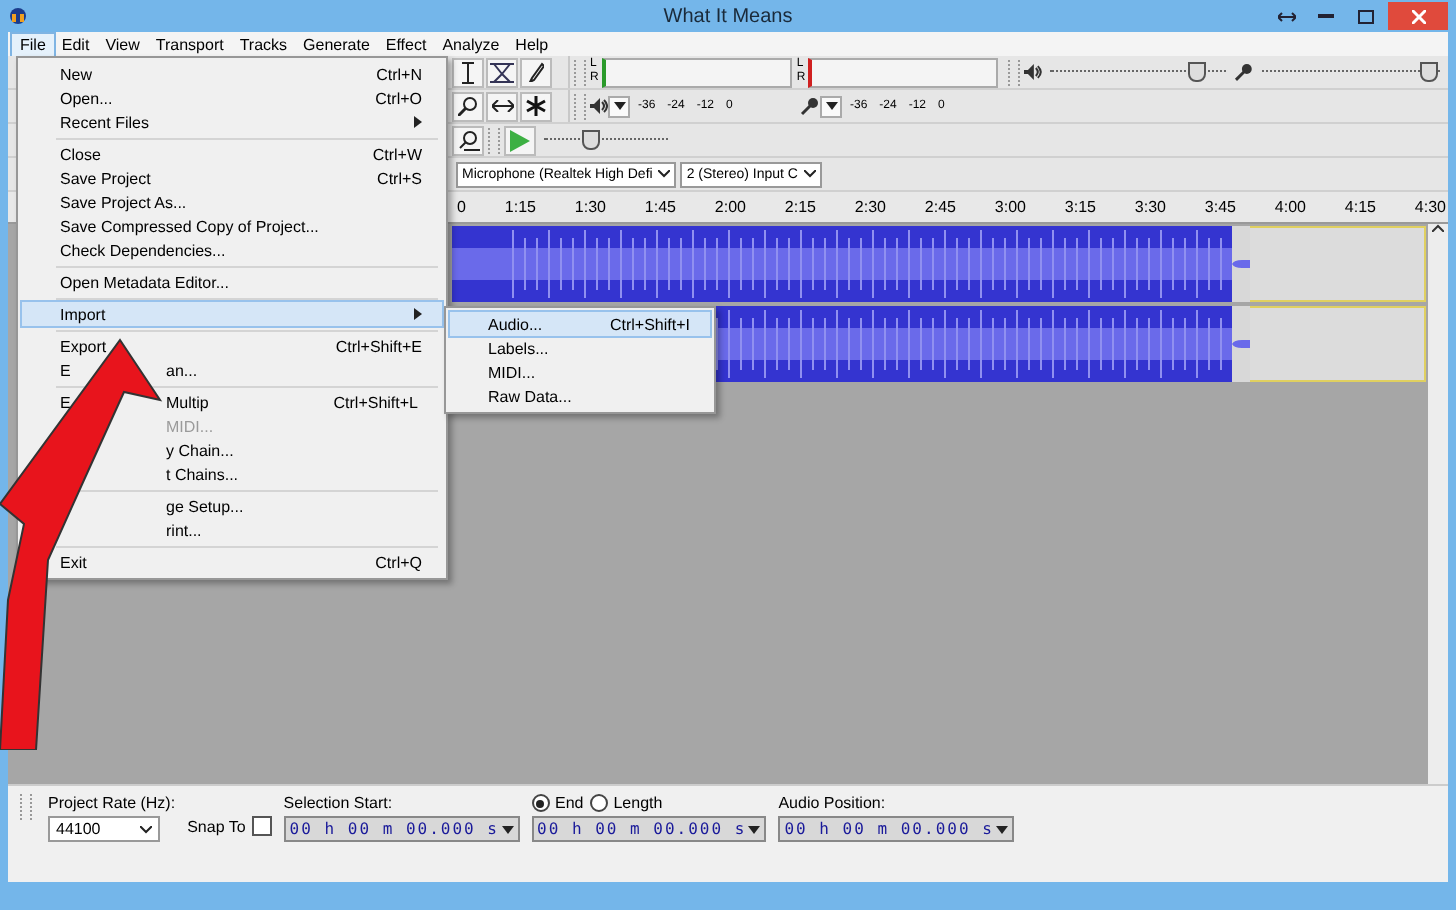  I want to click on time-shift-tool-button, so click(502, 106).